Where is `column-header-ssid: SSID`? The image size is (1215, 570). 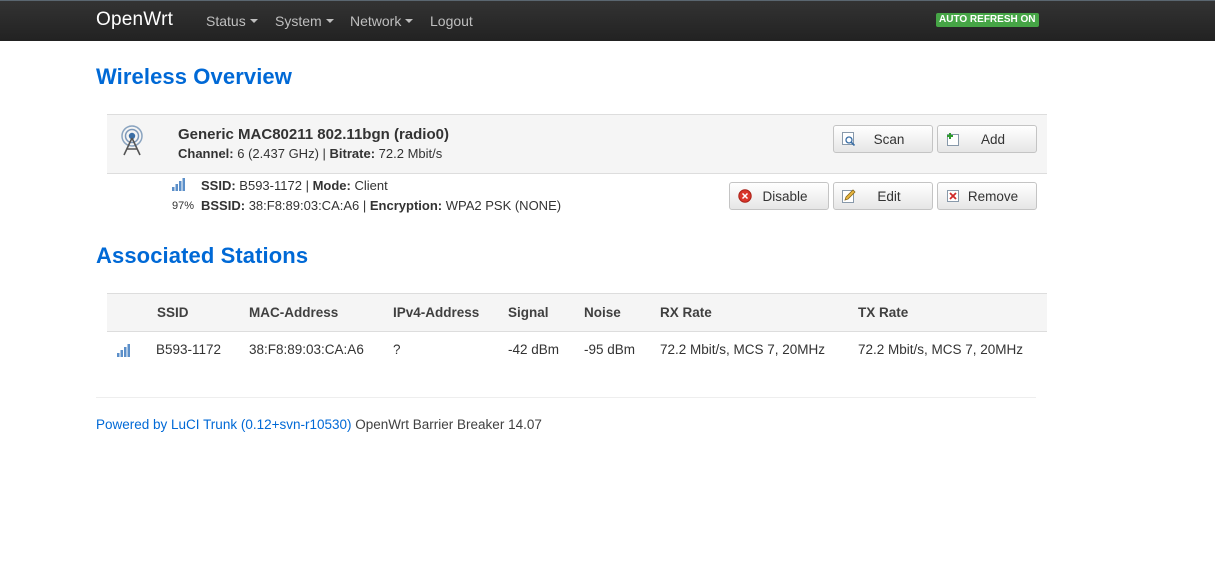
column-header-ssid: SSID is located at coordinates (173, 312).